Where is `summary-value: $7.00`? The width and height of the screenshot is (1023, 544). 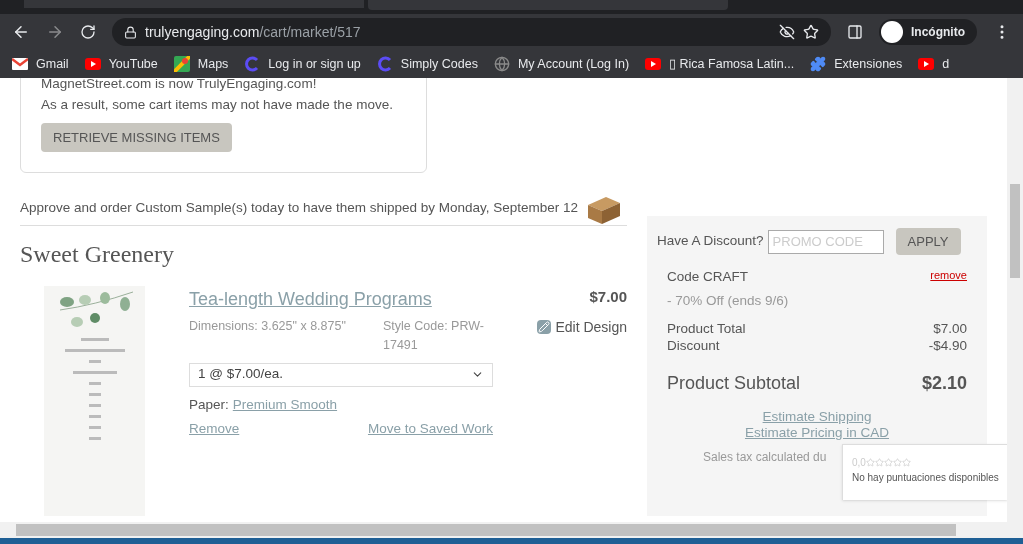
summary-value: $7.00 is located at coordinates (950, 328).